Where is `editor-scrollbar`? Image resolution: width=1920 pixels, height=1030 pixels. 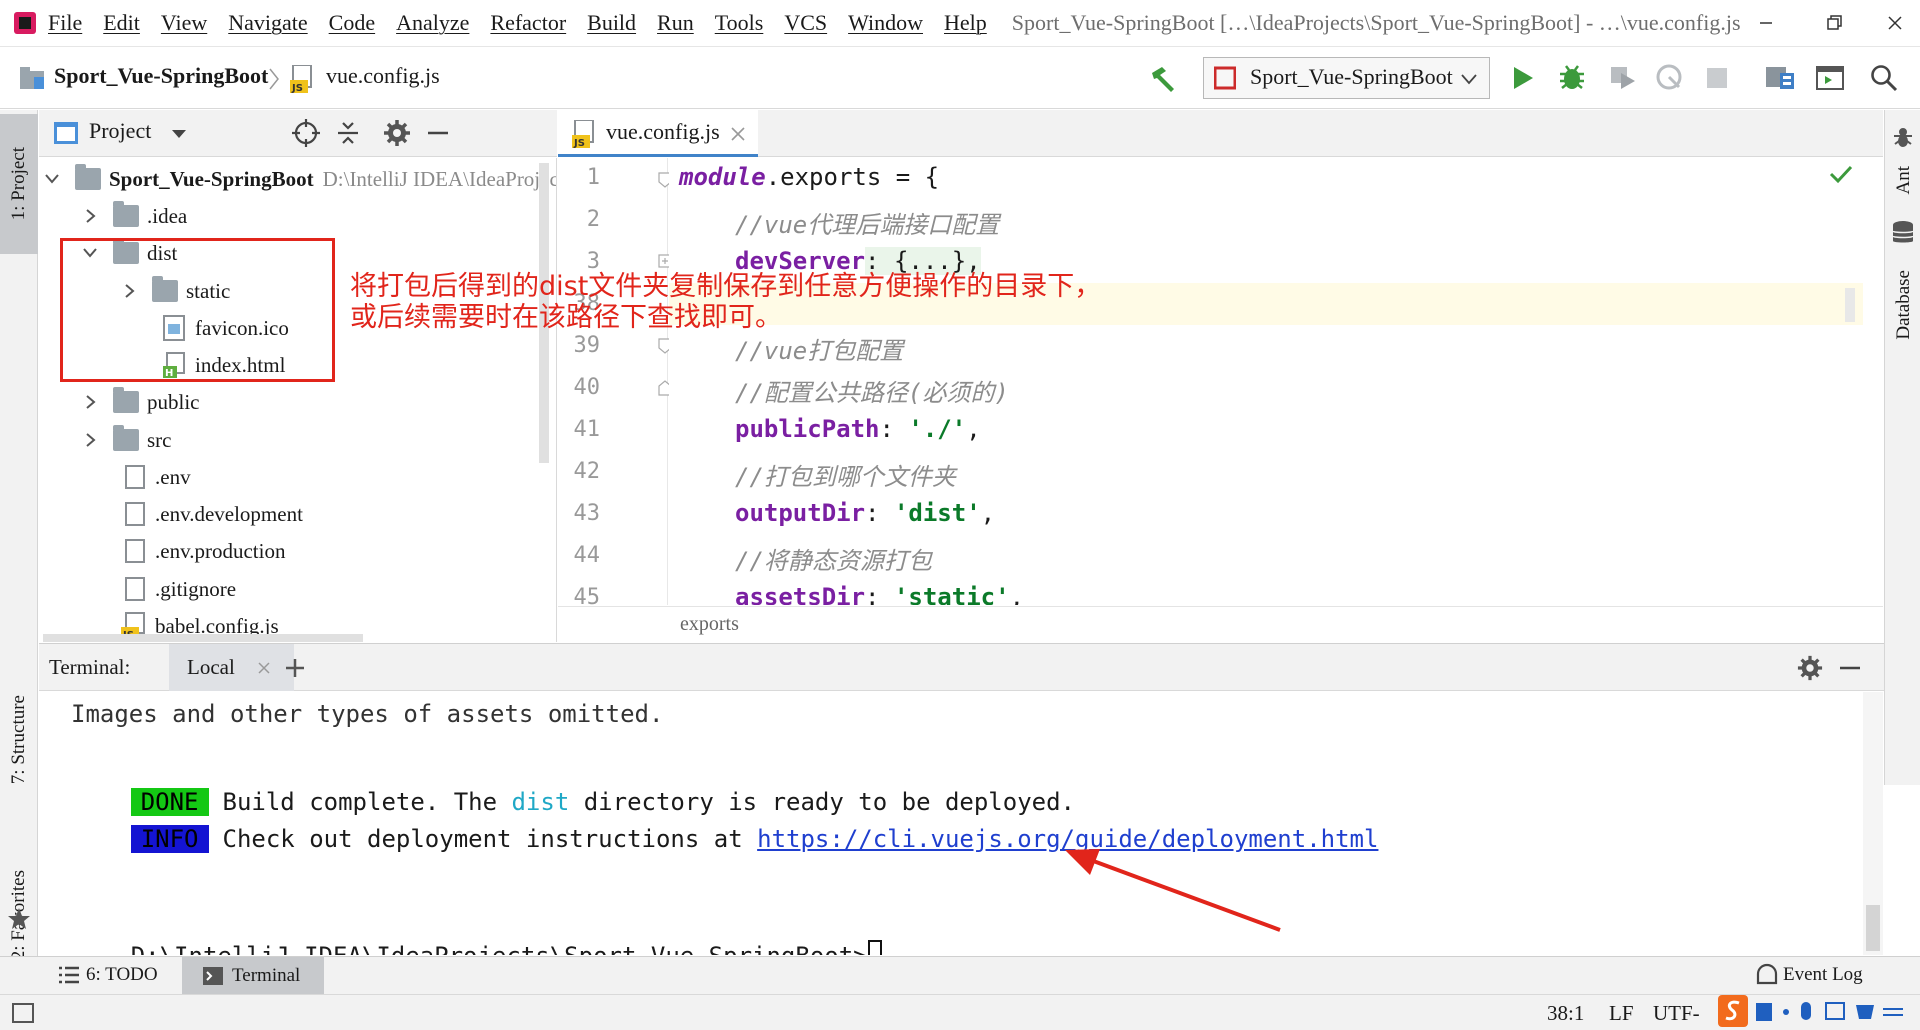 editor-scrollbar is located at coordinates (1850, 305).